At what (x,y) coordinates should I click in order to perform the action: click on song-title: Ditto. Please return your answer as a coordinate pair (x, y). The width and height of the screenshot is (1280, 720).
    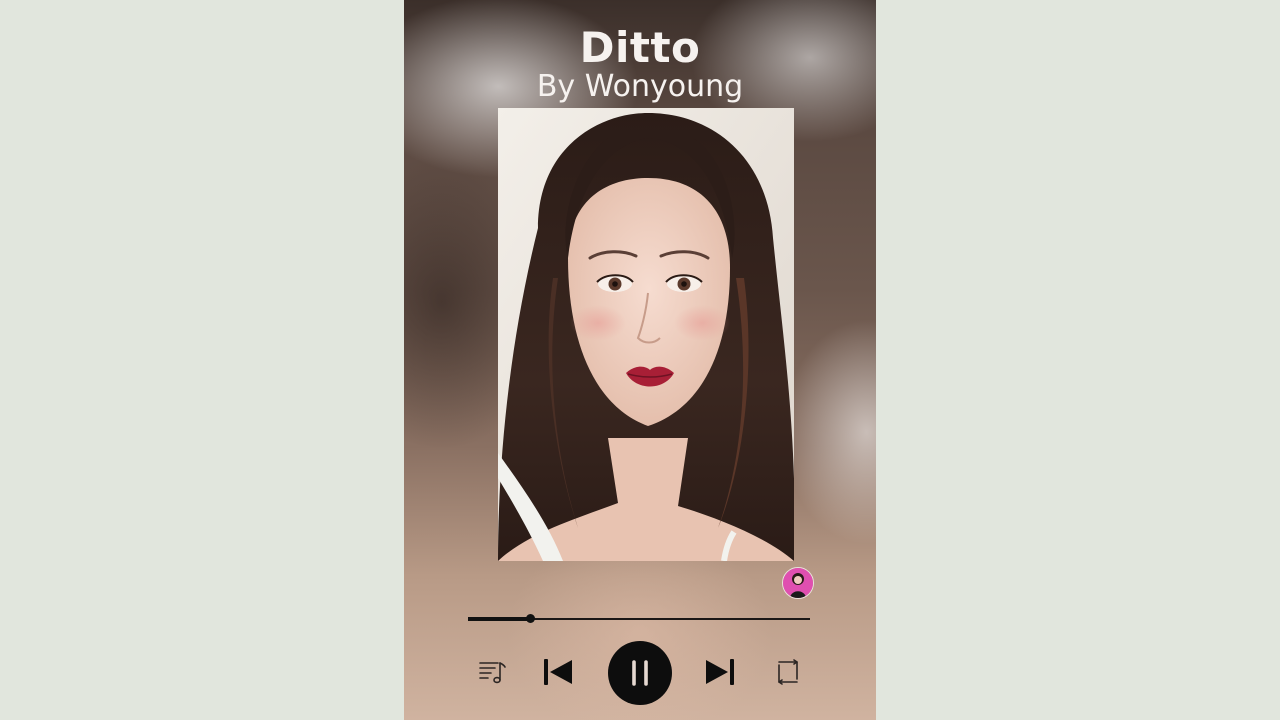
    Looking at the image, I should click on (640, 47).